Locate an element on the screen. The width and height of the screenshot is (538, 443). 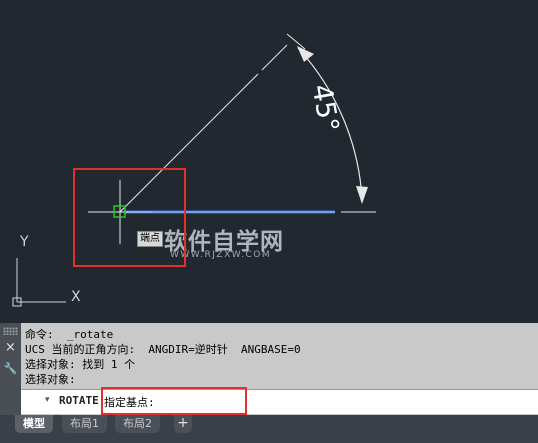
dim-arrowhead-top is located at coordinates (305, 54).